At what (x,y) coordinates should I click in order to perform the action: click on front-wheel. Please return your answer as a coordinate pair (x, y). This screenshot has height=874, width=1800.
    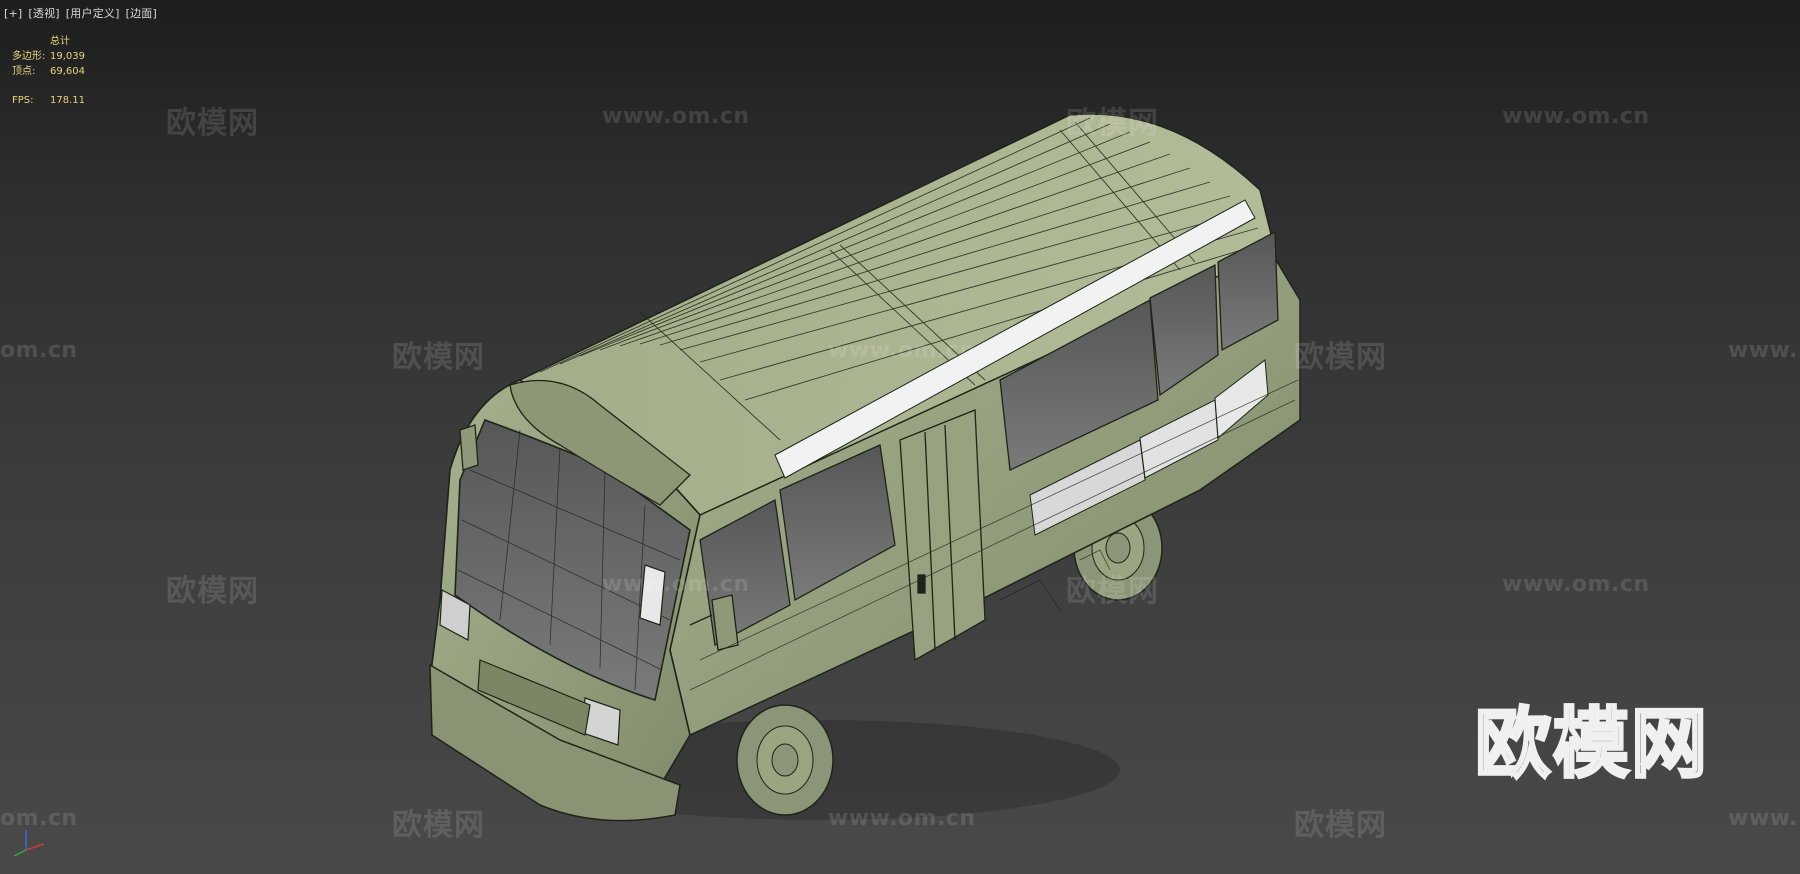
    Looking at the image, I should click on (785, 760).